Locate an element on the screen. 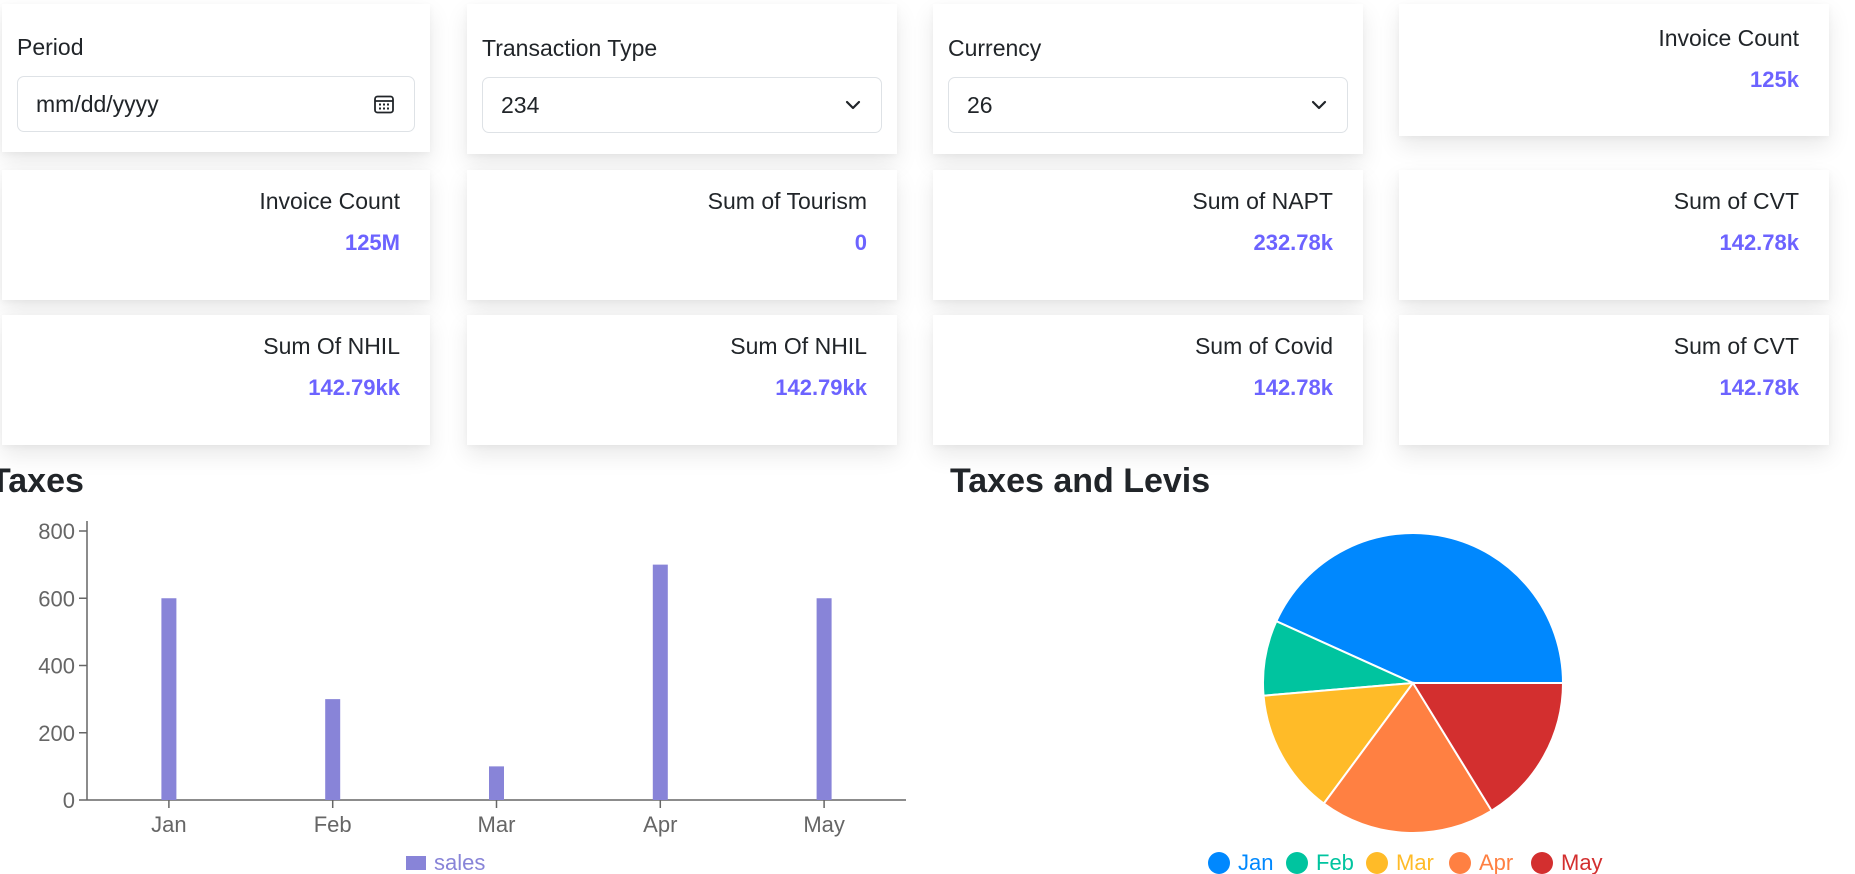 The width and height of the screenshot is (1855, 874). calendar-icon is located at coordinates (384, 104).